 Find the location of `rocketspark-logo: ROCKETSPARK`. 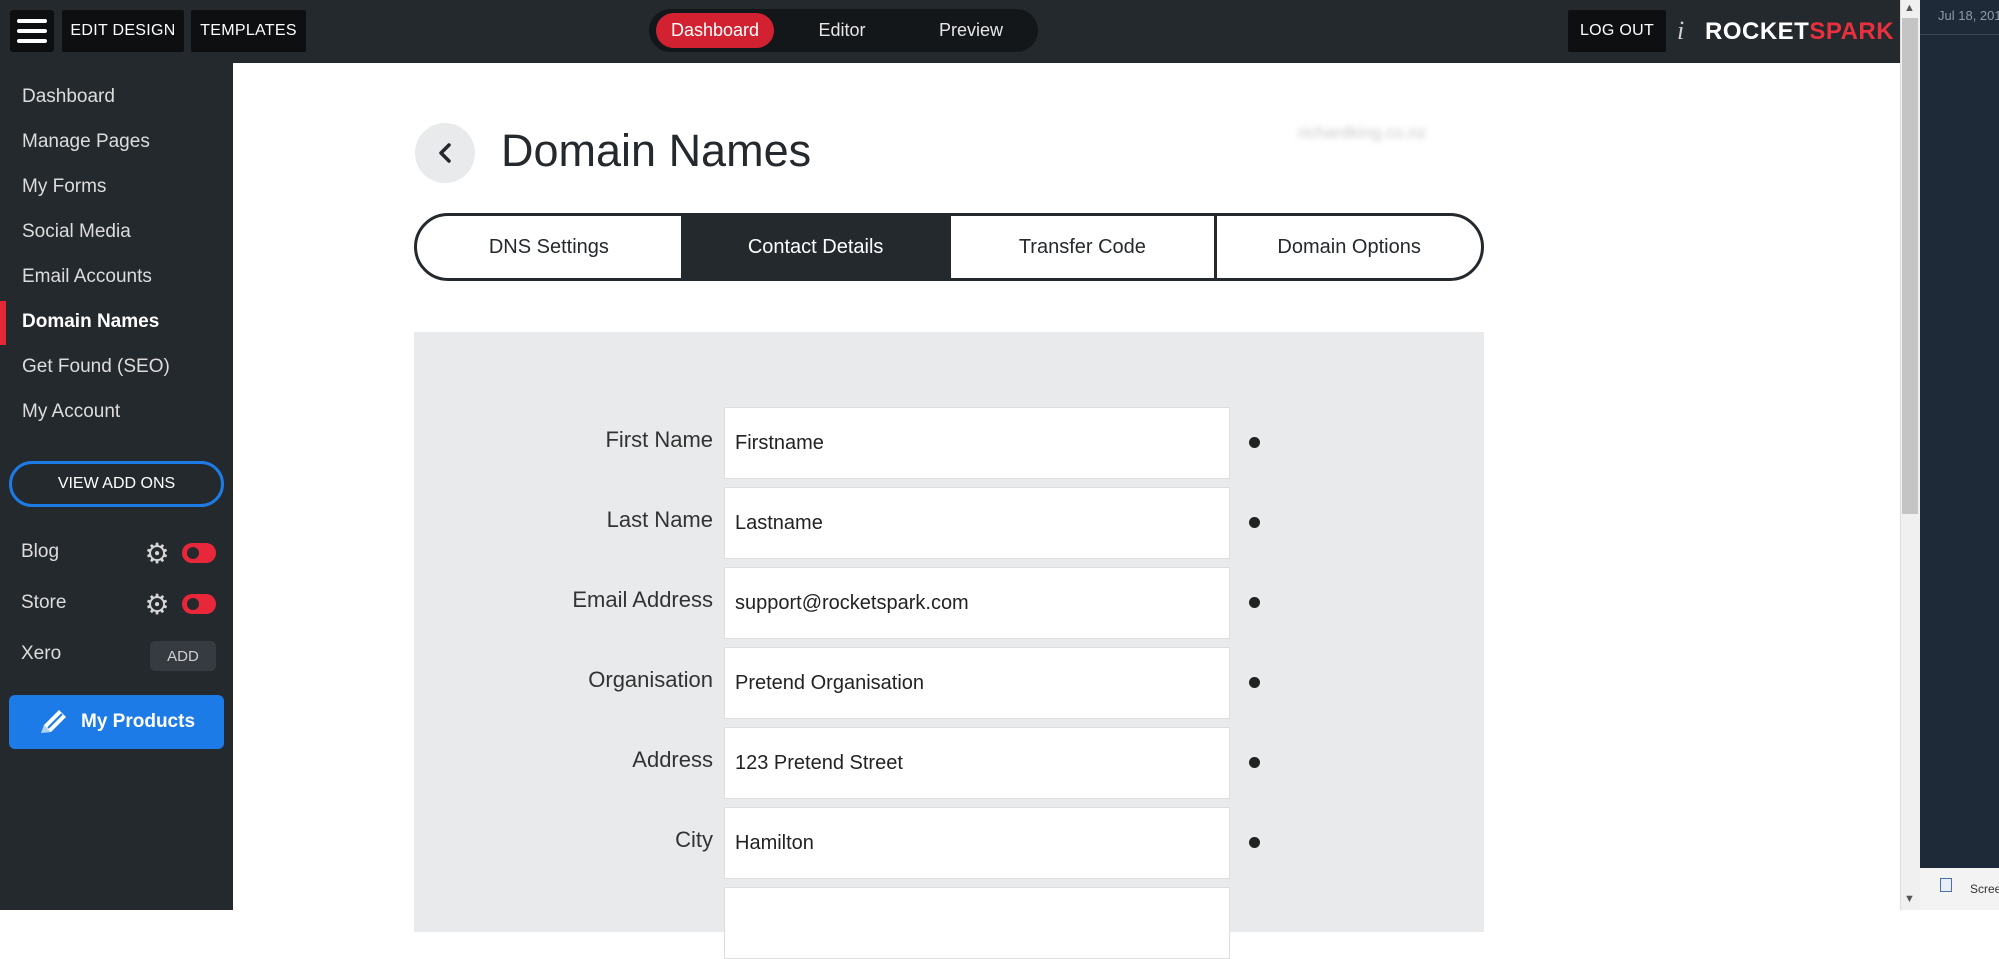

rocketspark-logo: ROCKETSPARK is located at coordinates (1799, 32).